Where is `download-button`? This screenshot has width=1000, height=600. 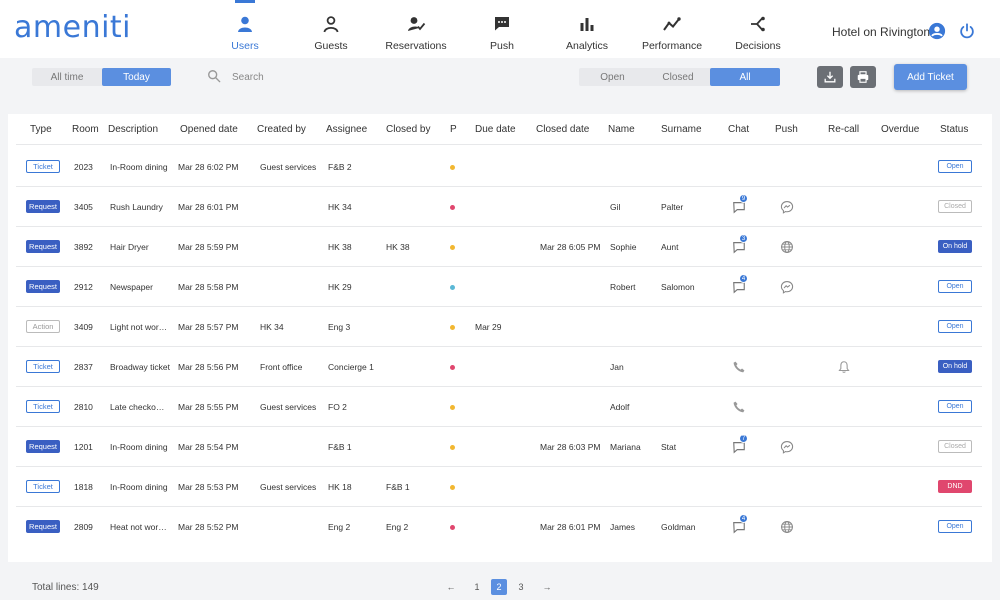
download-button is located at coordinates (830, 77).